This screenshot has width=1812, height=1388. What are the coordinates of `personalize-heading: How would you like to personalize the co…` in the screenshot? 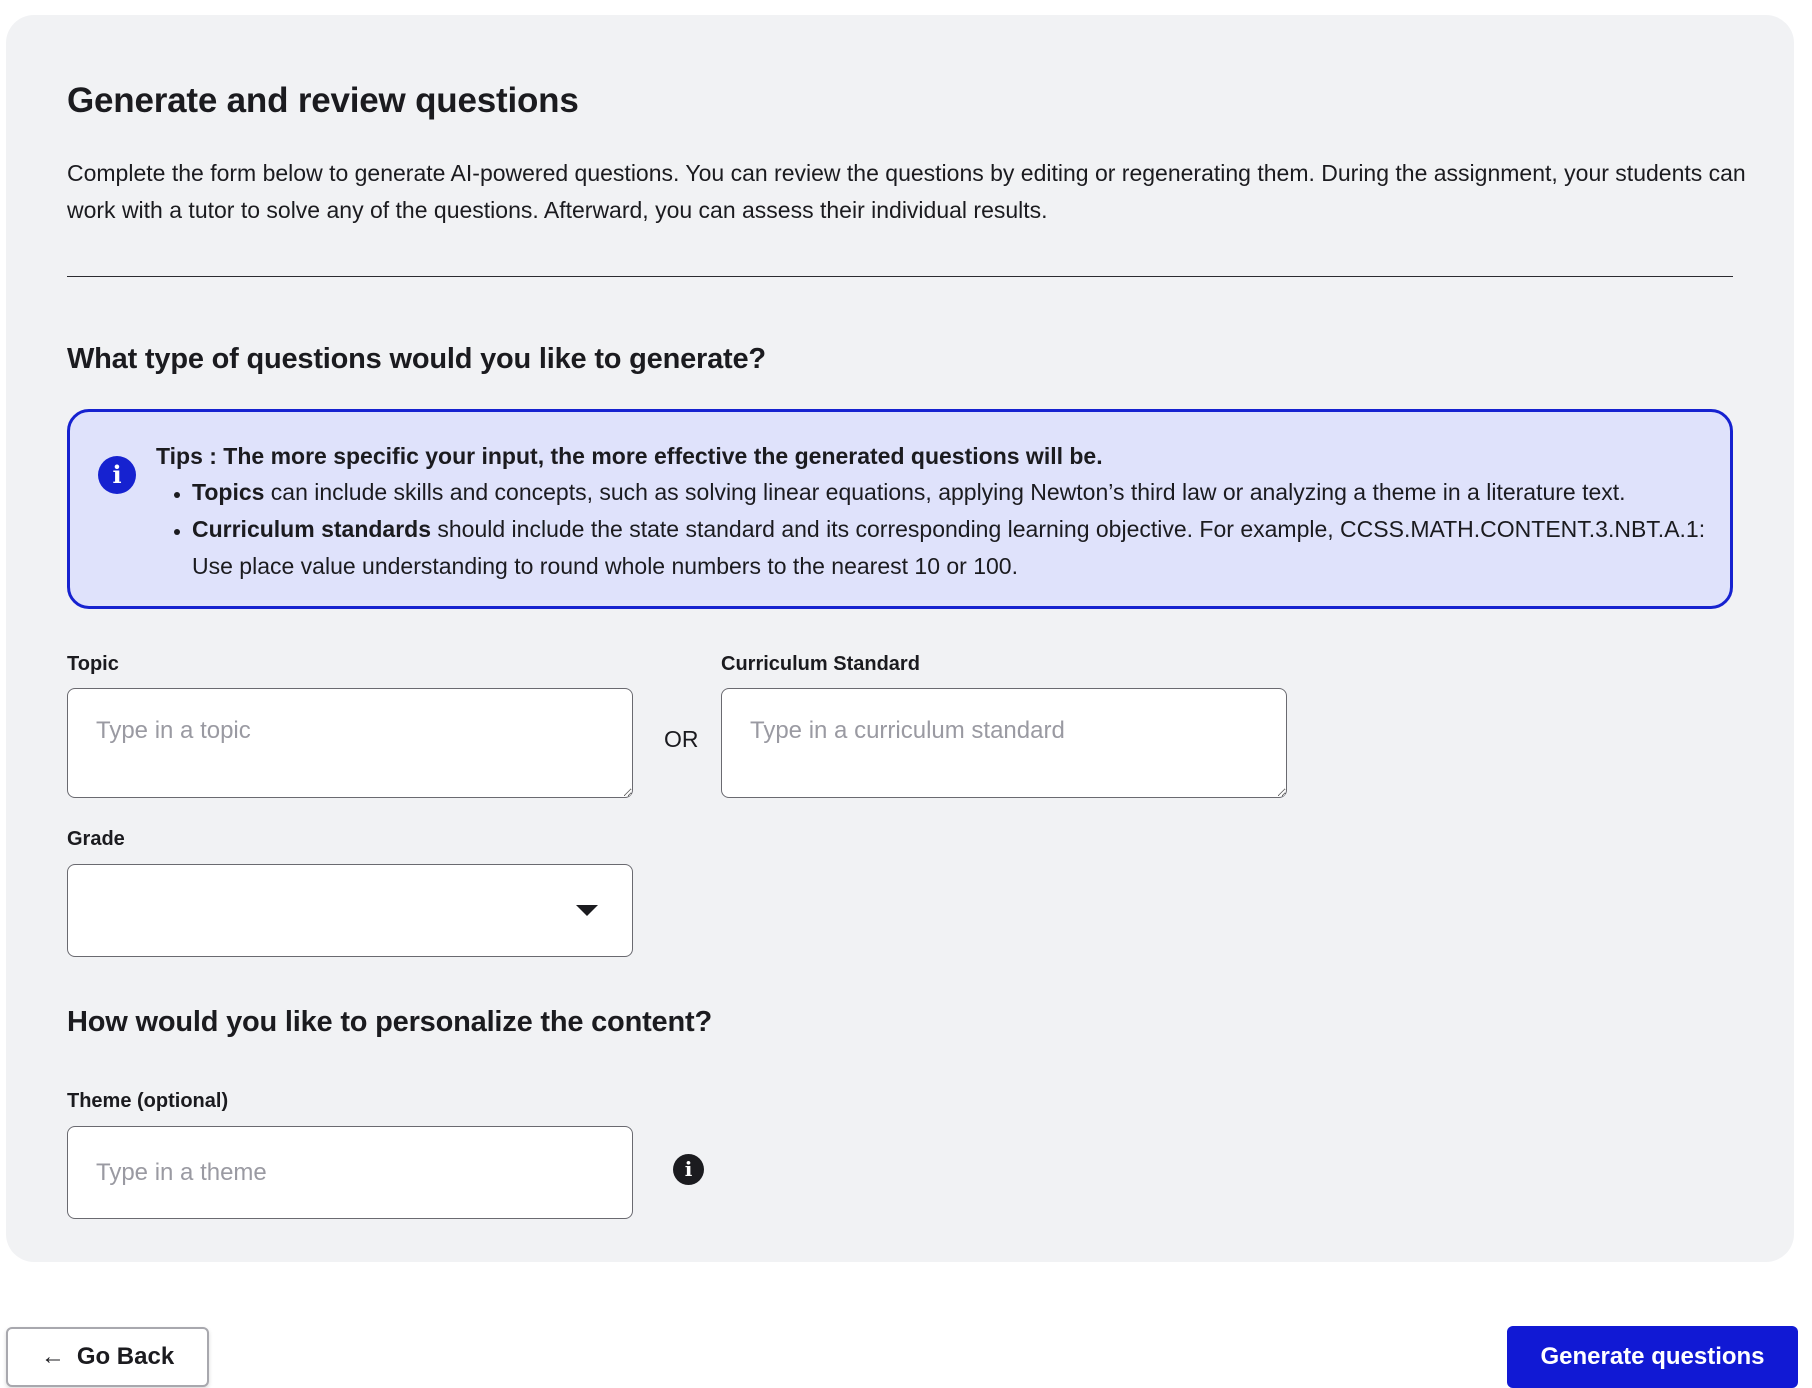 It's located at (389, 1022).